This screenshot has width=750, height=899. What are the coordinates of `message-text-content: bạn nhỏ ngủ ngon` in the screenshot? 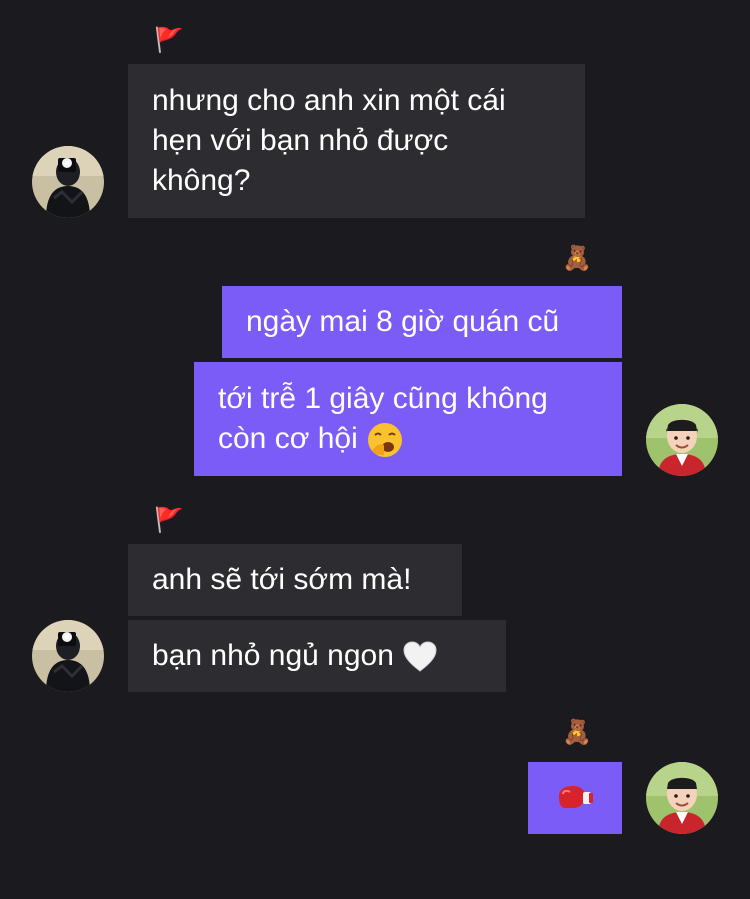 It's located at (277, 655).